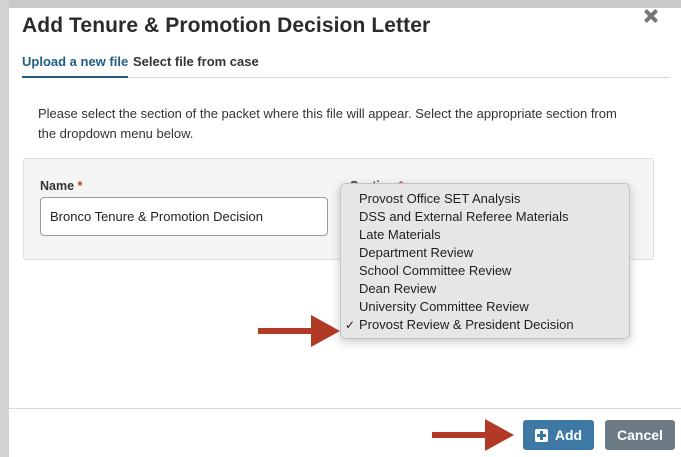 This screenshot has width=681, height=457. I want to click on add-button: Add, so click(558, 435).